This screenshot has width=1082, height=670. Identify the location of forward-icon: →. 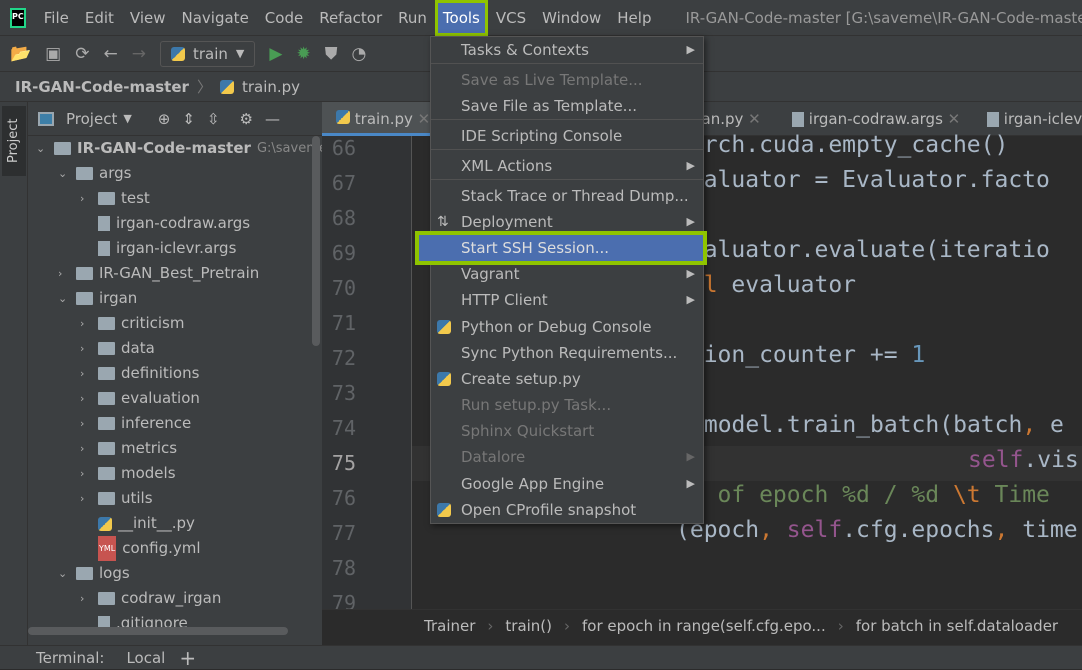
(139, 54).